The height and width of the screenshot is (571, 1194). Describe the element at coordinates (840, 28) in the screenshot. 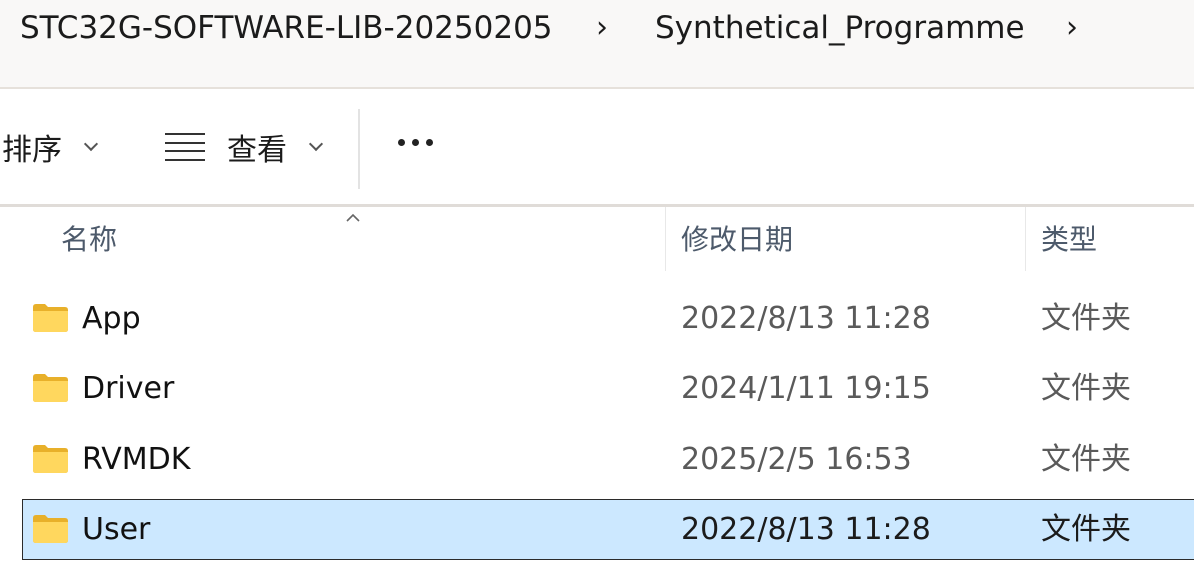

I see `breadcrumb-item-current: Synthetical_Programme` at that location.